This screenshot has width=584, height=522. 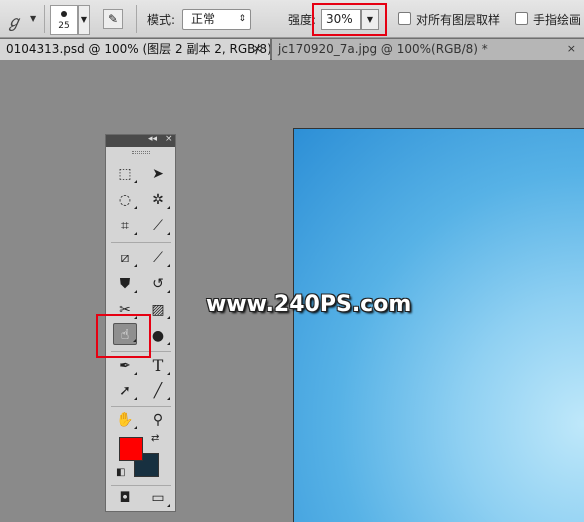 I want to click on finger-painting-label: 手指绘画, so click(x=557, y=20).